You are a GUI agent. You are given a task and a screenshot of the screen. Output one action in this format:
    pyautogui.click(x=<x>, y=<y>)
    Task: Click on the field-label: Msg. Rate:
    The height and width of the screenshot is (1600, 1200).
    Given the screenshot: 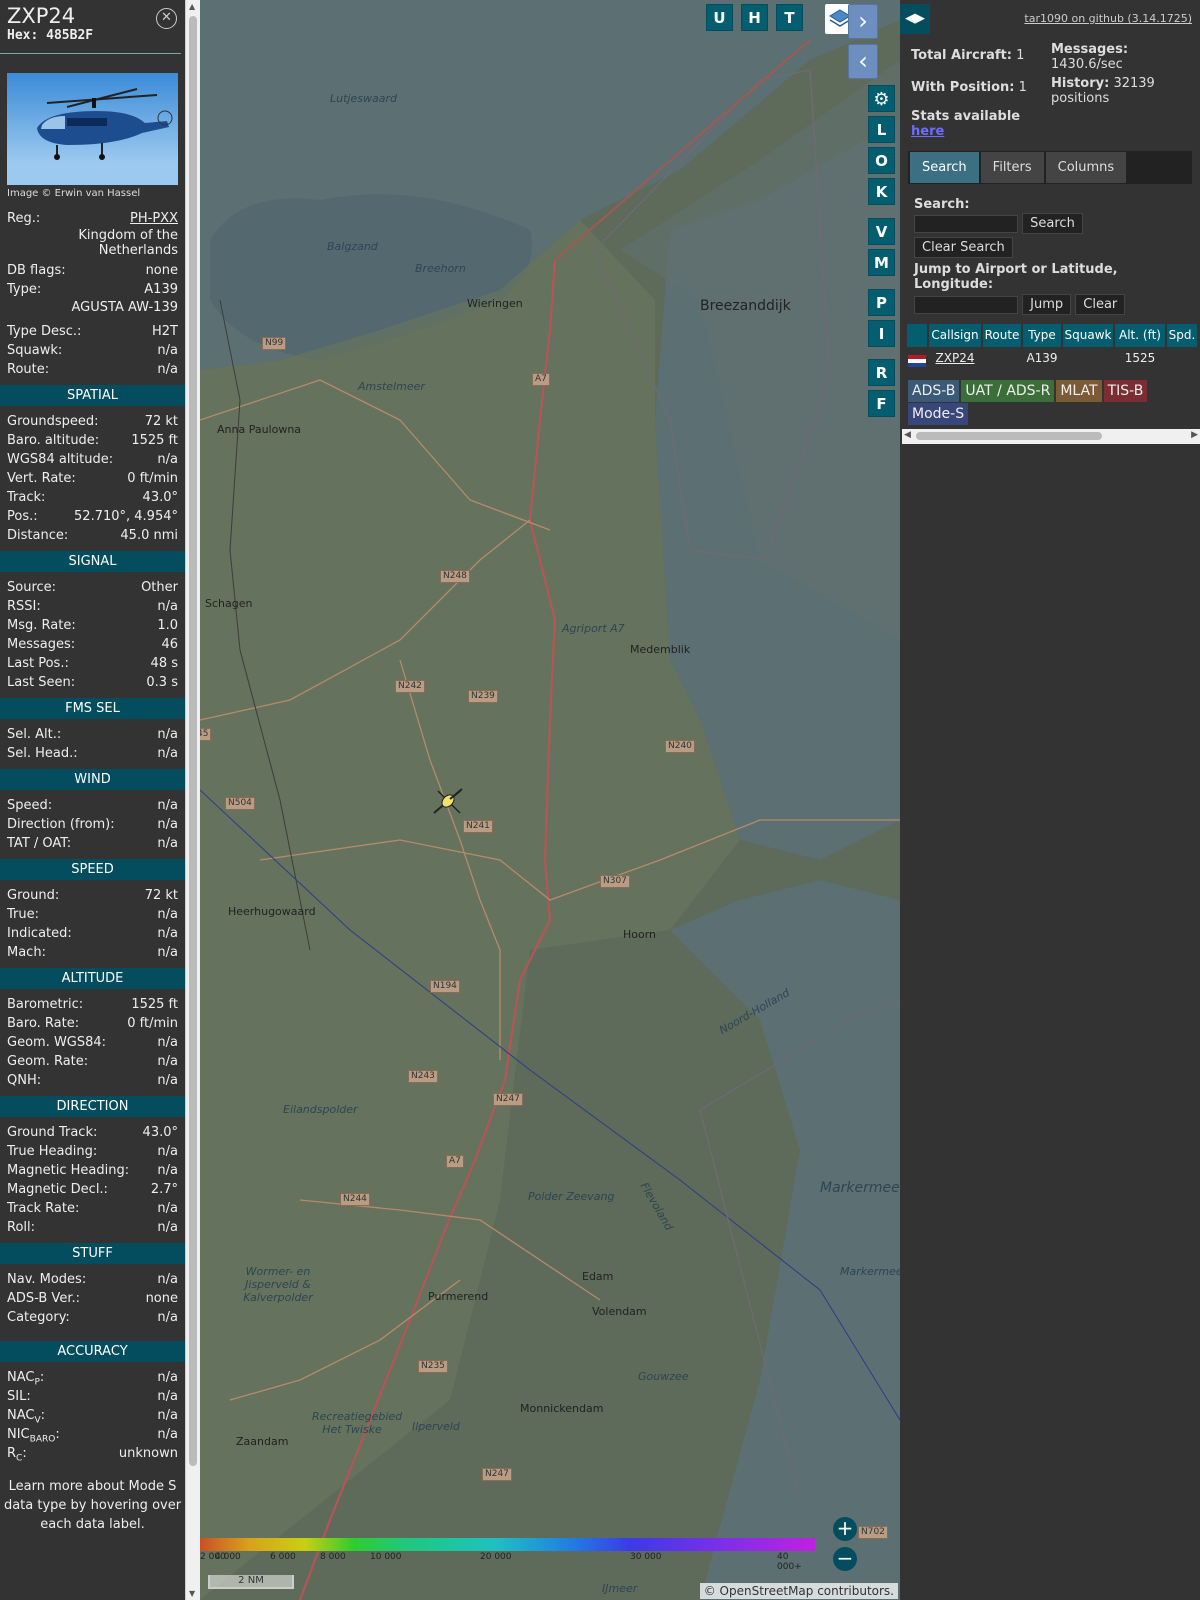 What is the action you would take?
    pyautogui.click(x=41, y=625)
    